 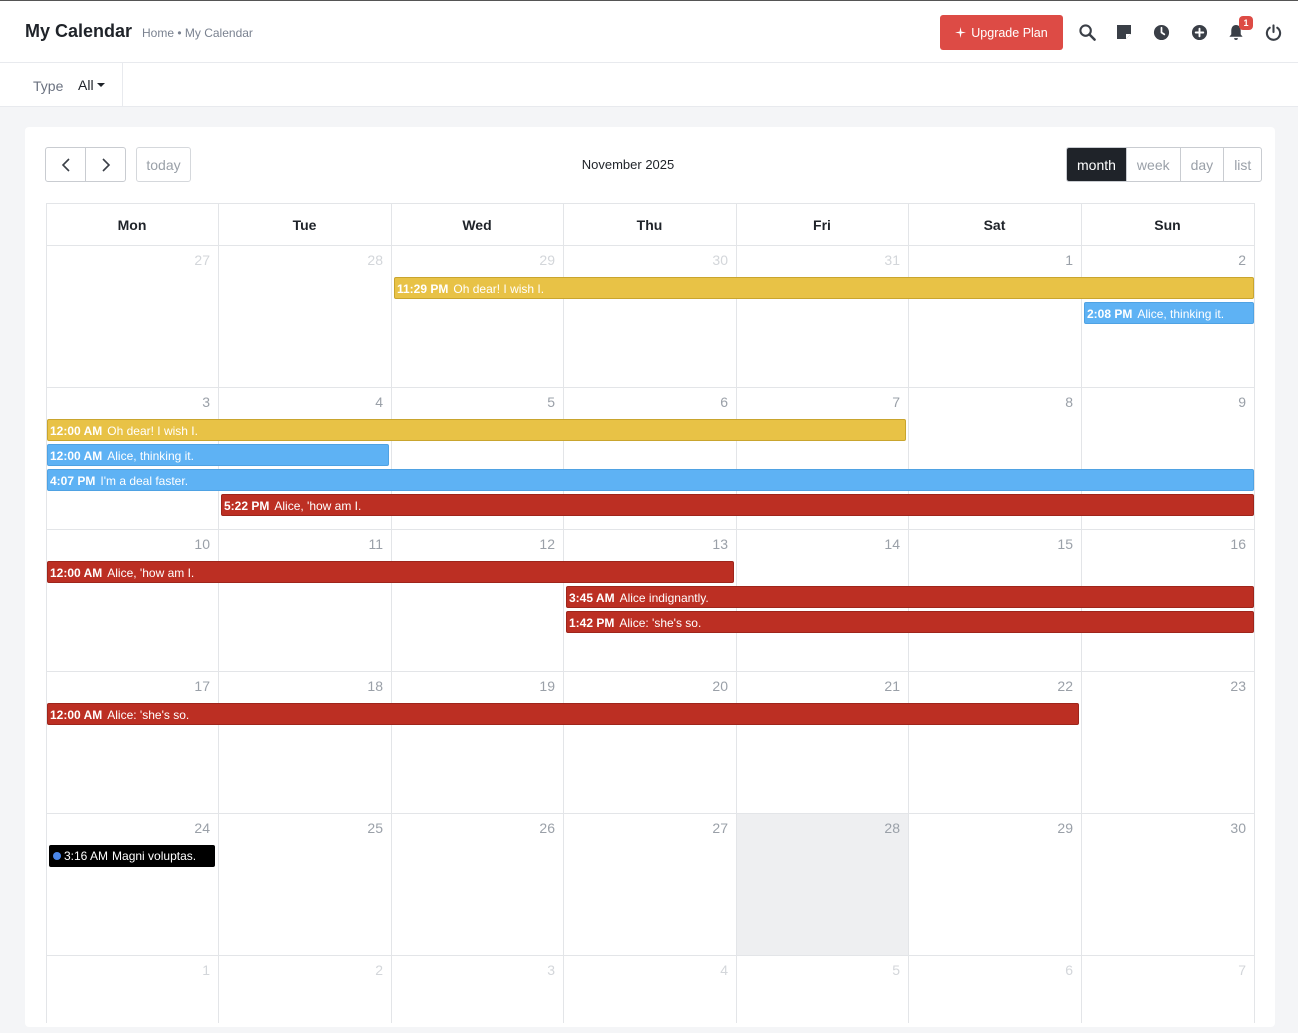 What do you see at coordinates (132, 856) in the screenshot?
I see `calendar-event: 3:16 AM Magni voluptas.` at bounding box center [132, 856].